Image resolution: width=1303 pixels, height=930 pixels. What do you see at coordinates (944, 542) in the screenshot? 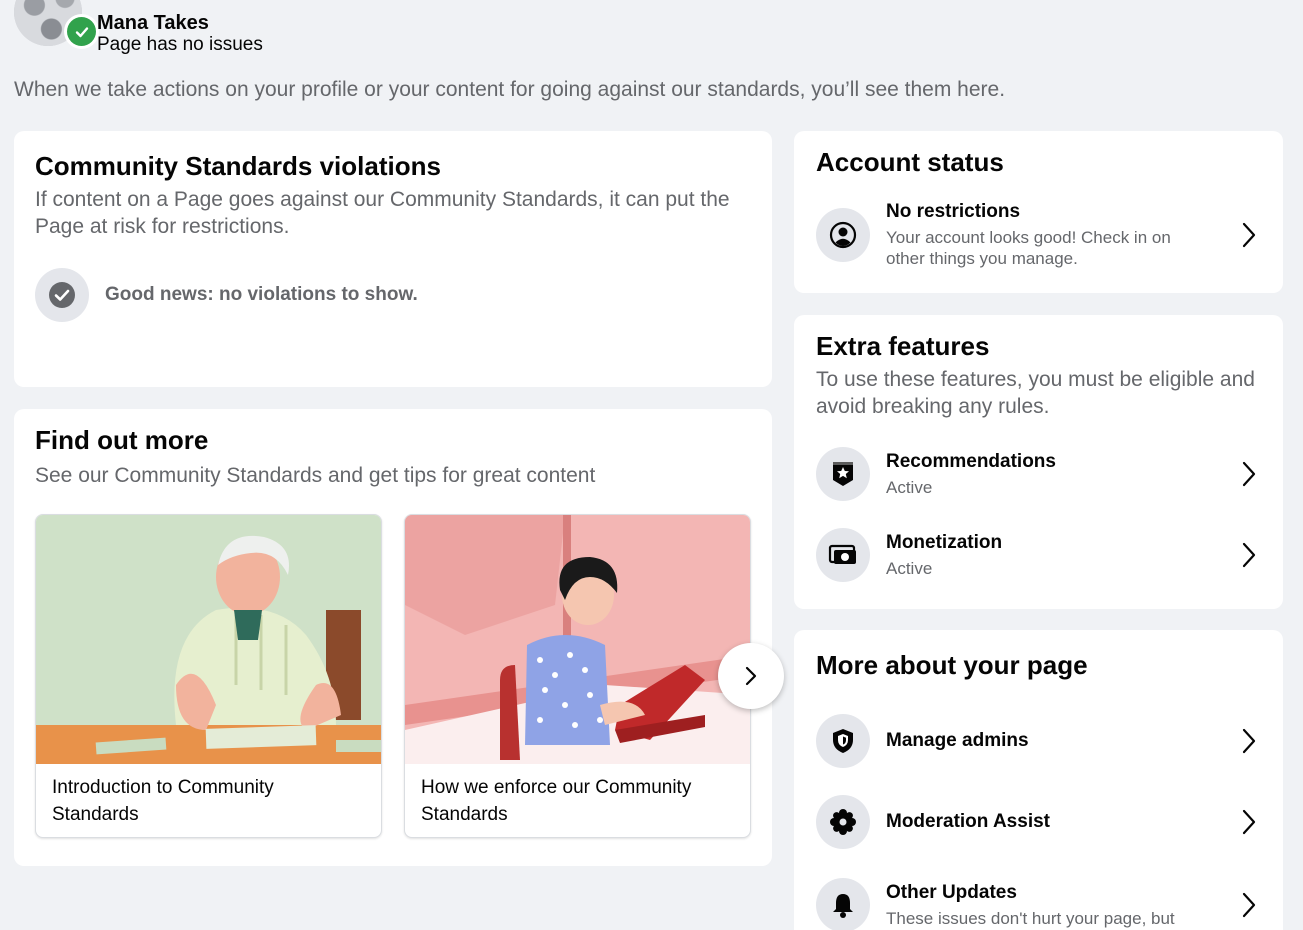
I see `feature-title: Monetization` at bounding box center [944, 542].